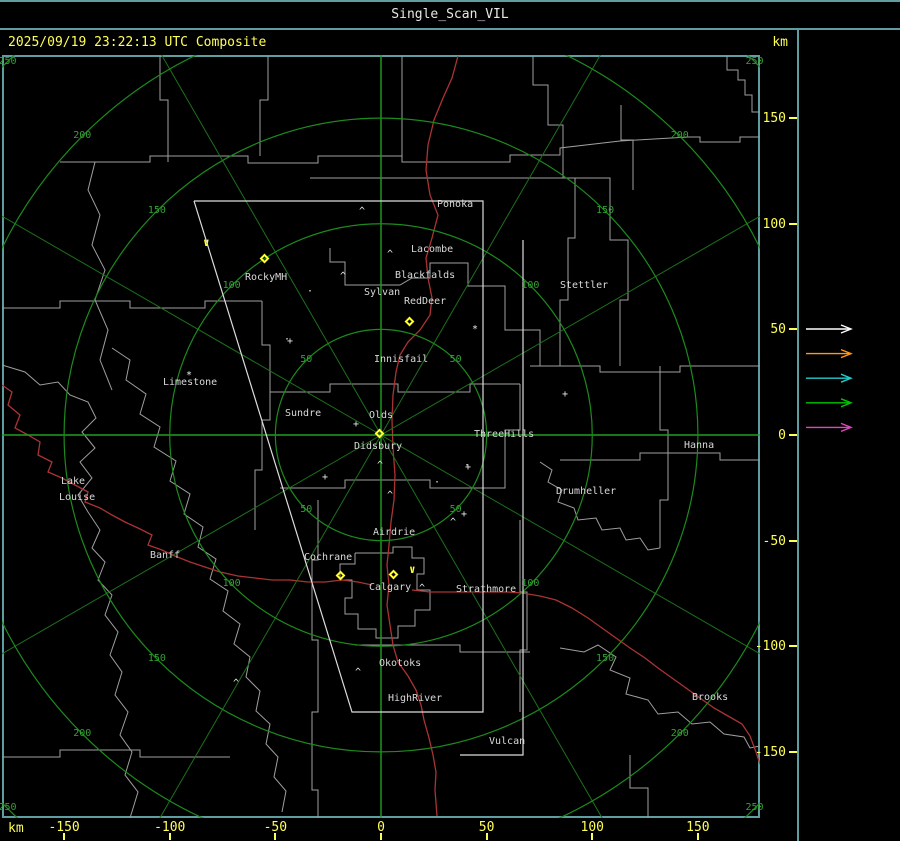 The height and width of the screenshot is (841, 900). I want to click on city-label-drumheller: Drumheller, so click(586, 491).